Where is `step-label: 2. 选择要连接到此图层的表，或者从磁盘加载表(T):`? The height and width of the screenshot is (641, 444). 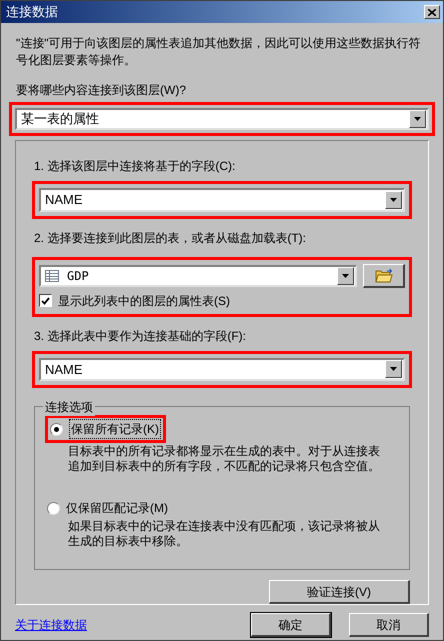 step-label: 2. 选择要连接到此图层的表，或者从磁盘加载表(T): is located at coordinates (170, 238).